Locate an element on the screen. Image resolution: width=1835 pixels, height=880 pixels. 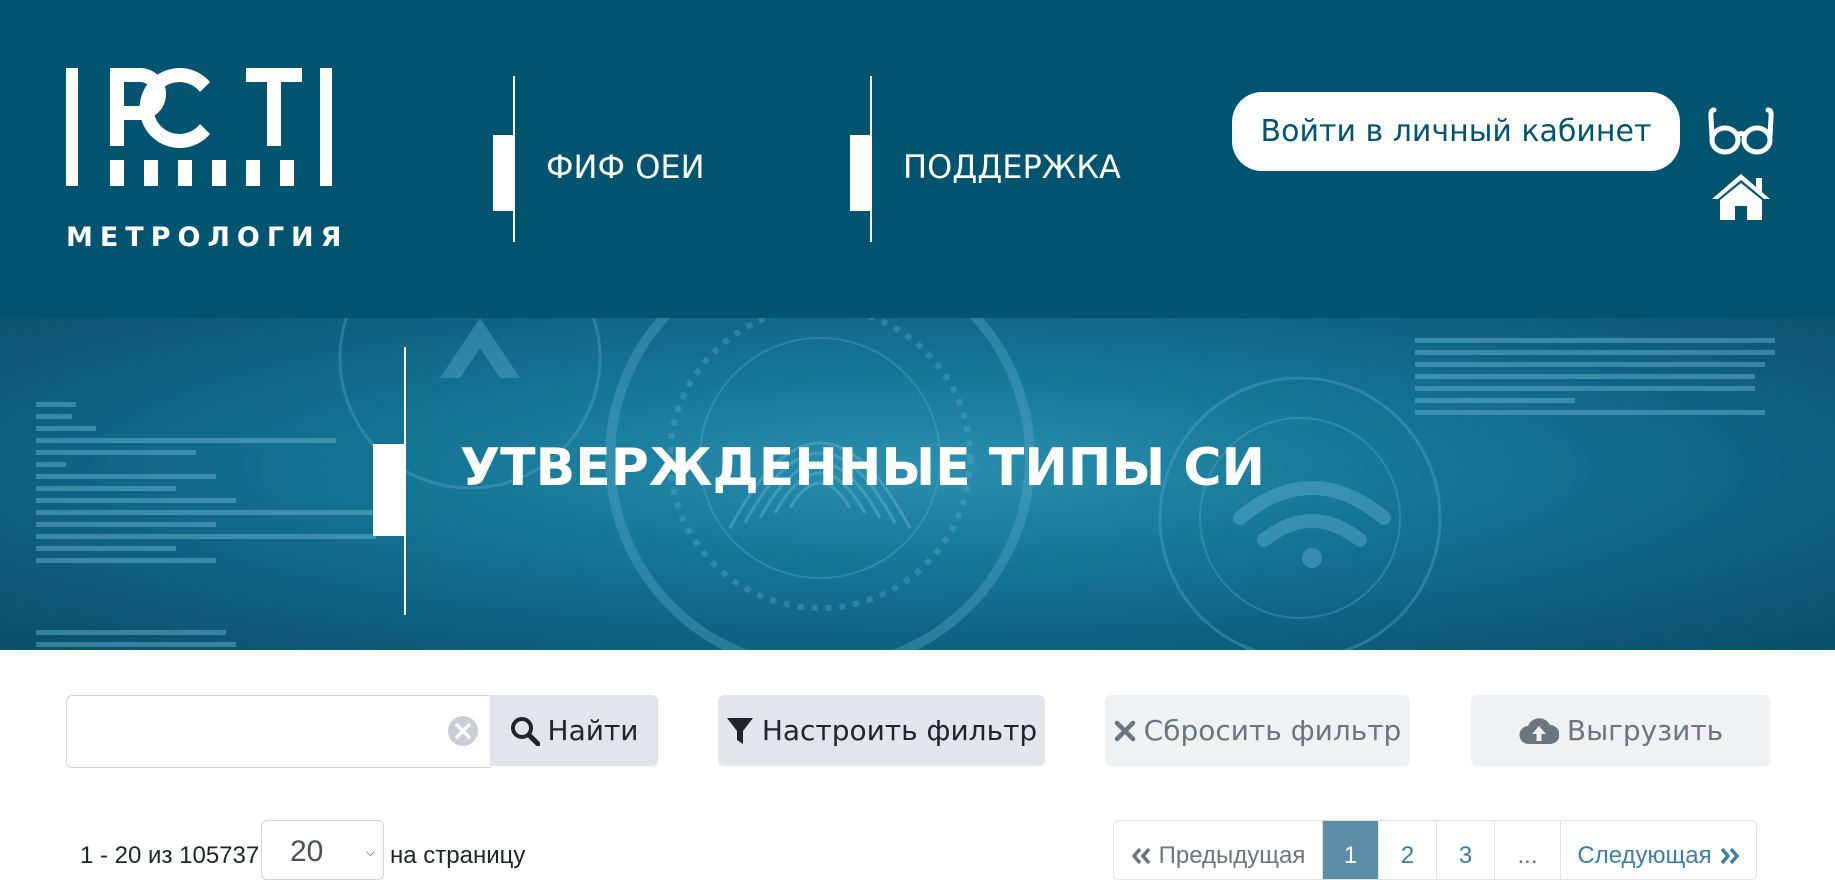
banner-marker is located at coordinates (389, 490).